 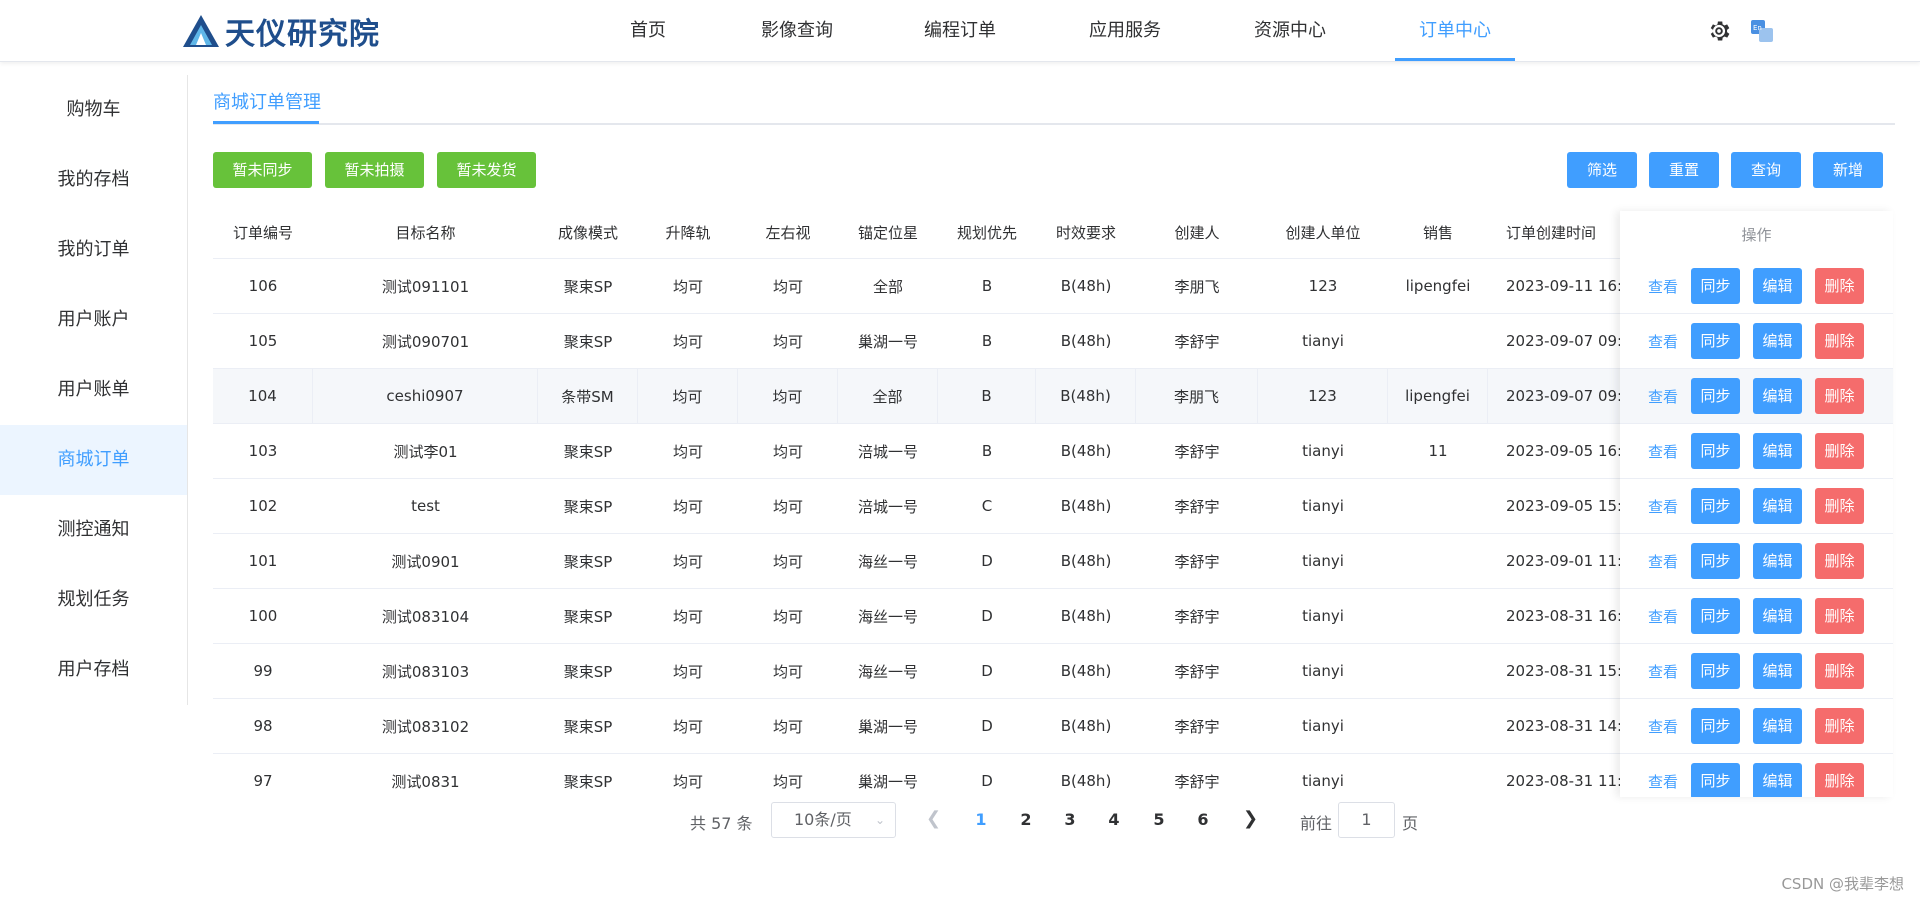 What do you see at coordinates (833, 820) in the screenshot?
I see `page-size-select: 10条/页 ⌄` at bounding box center [833, 820].